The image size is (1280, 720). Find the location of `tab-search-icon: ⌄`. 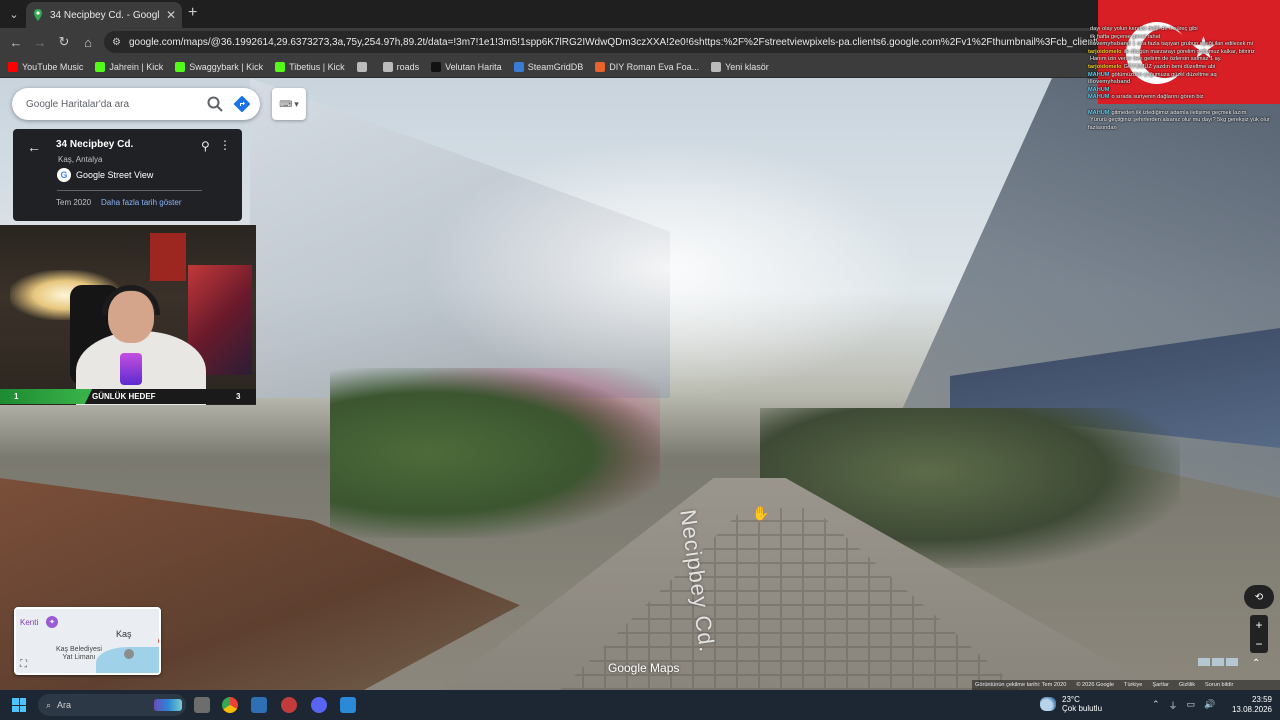

tab-search-icon: ⌄ is located at coordinates (14, 14).